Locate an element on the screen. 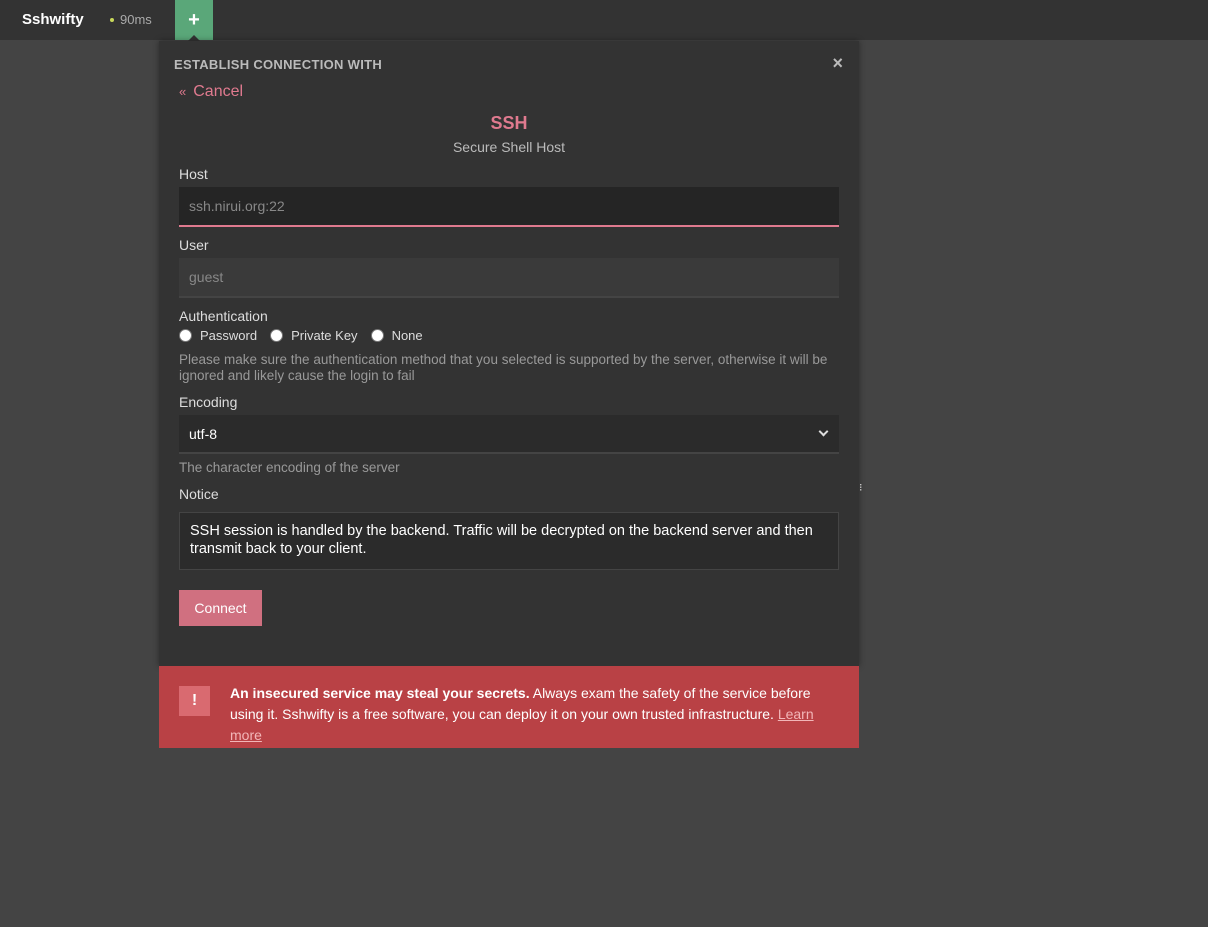  add-connection-button: + is located at coordinates (194, 20).